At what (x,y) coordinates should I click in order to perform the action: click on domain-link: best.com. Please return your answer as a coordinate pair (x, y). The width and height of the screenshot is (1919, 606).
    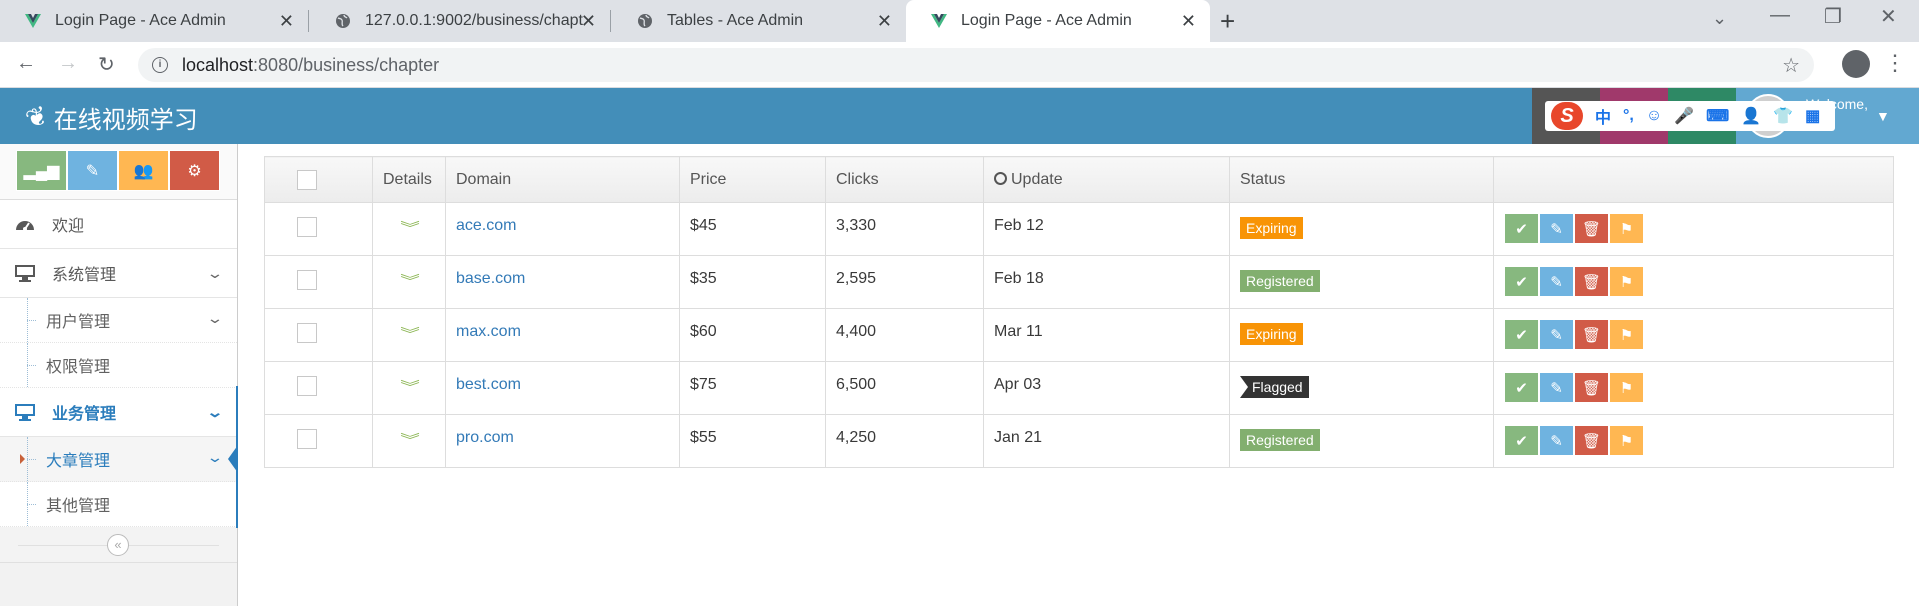
    Looking at the image, I should click on (488, 384).